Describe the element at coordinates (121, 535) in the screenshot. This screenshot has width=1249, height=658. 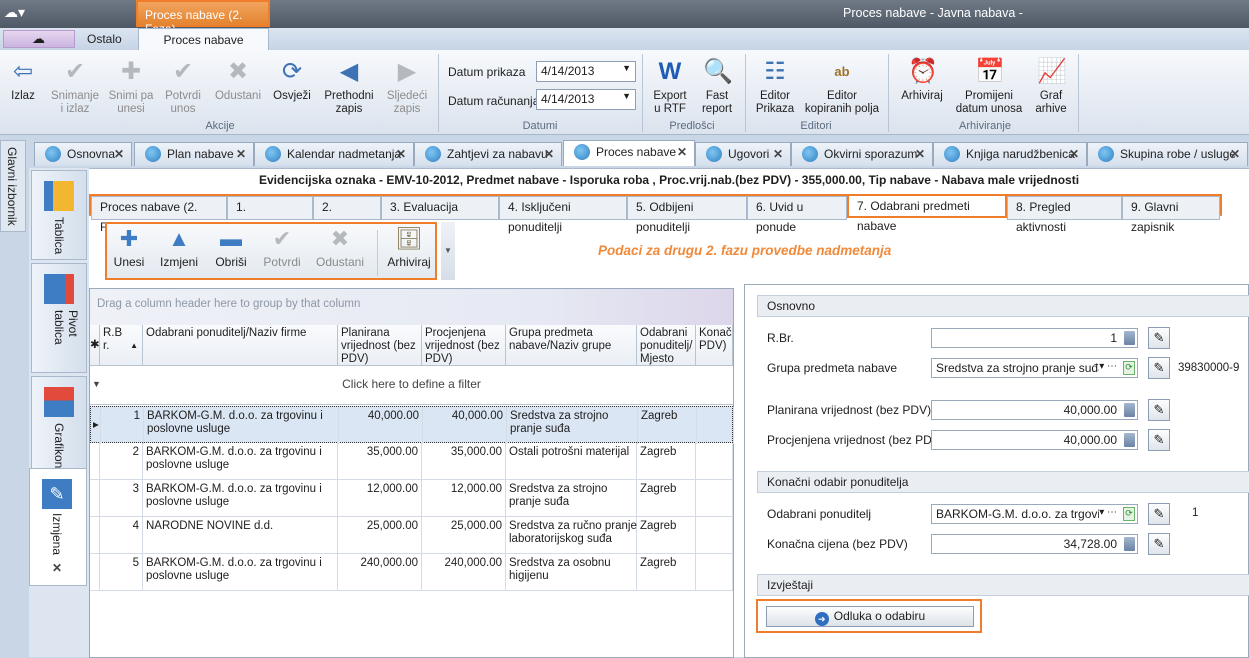
I see `cell-rb: 4` at that location.